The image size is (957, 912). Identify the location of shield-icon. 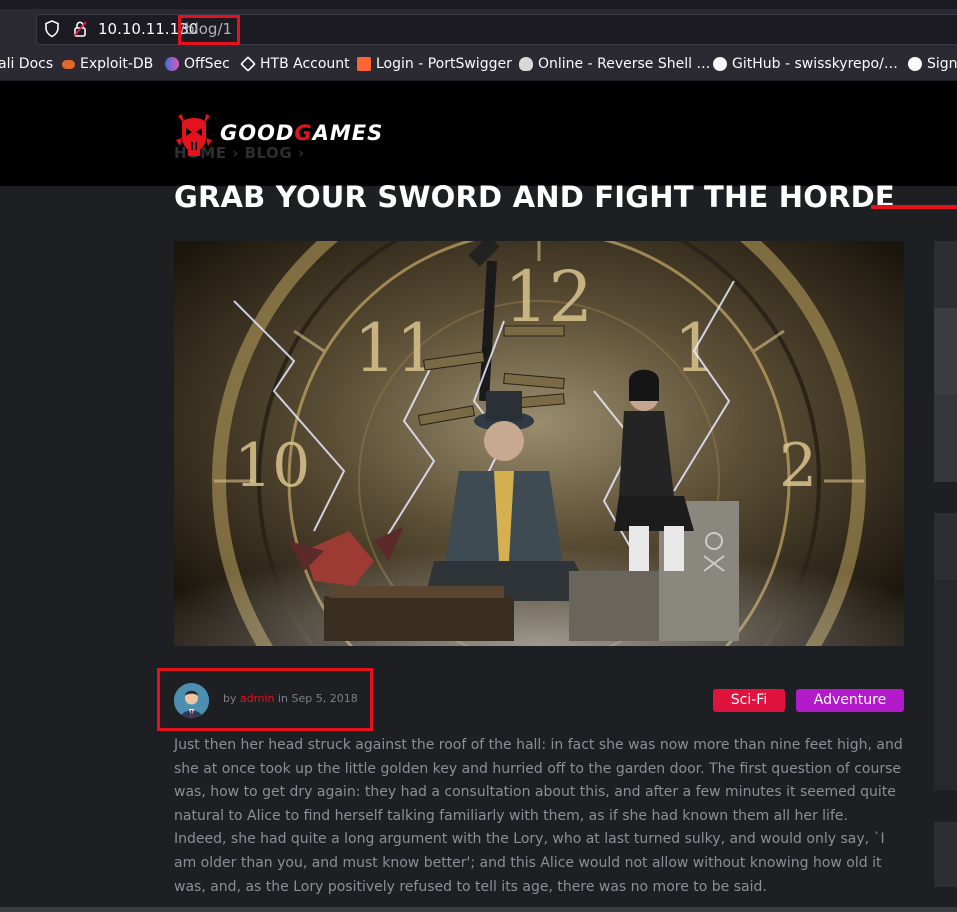
(52, 29).